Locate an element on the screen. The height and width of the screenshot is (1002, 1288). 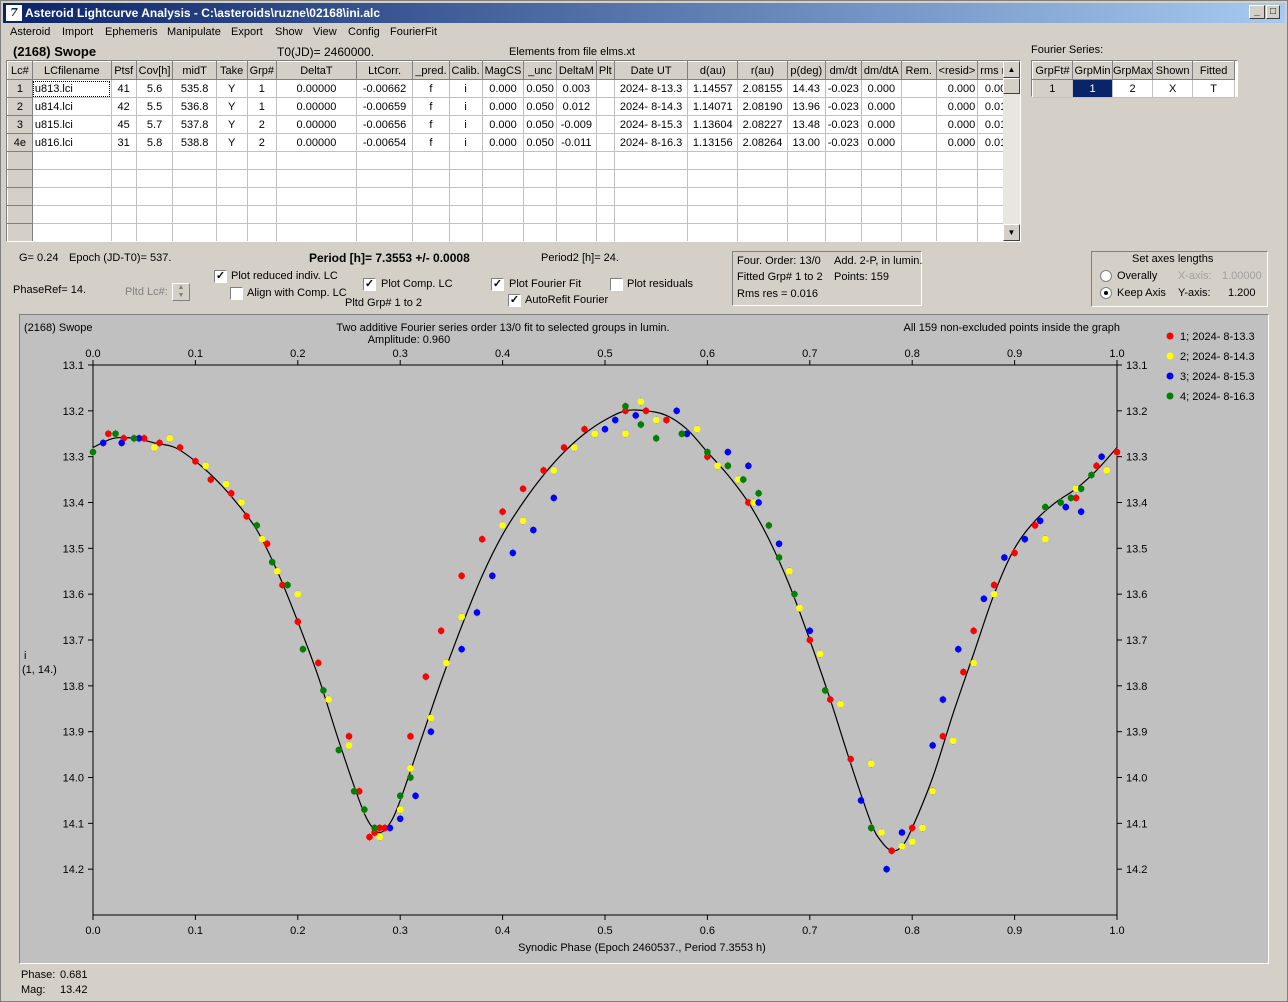
table-cell: 535.8 is located at coordinates (194, 88).